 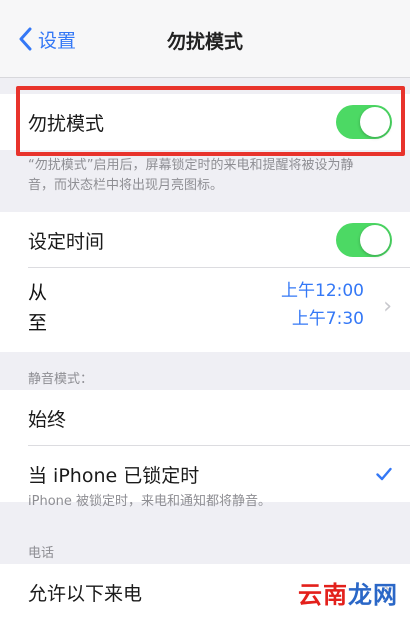 I want to click on schedule-label: 设定时间, so click(x=66, y=241).